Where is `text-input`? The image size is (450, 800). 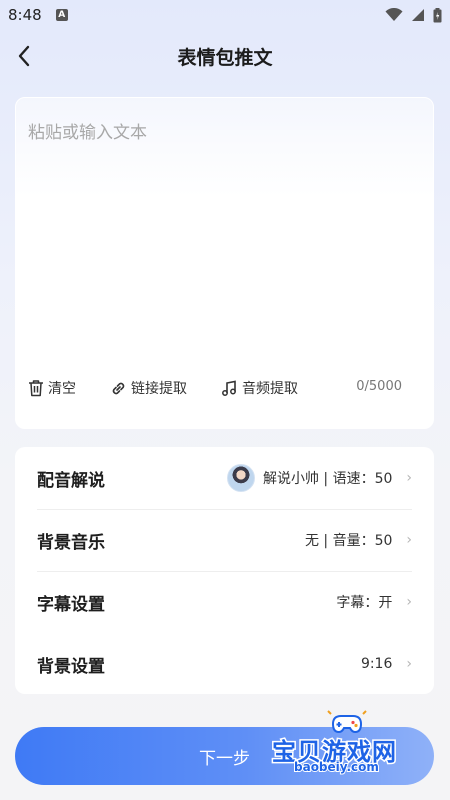
text-input is located at coordinates (218, 133).